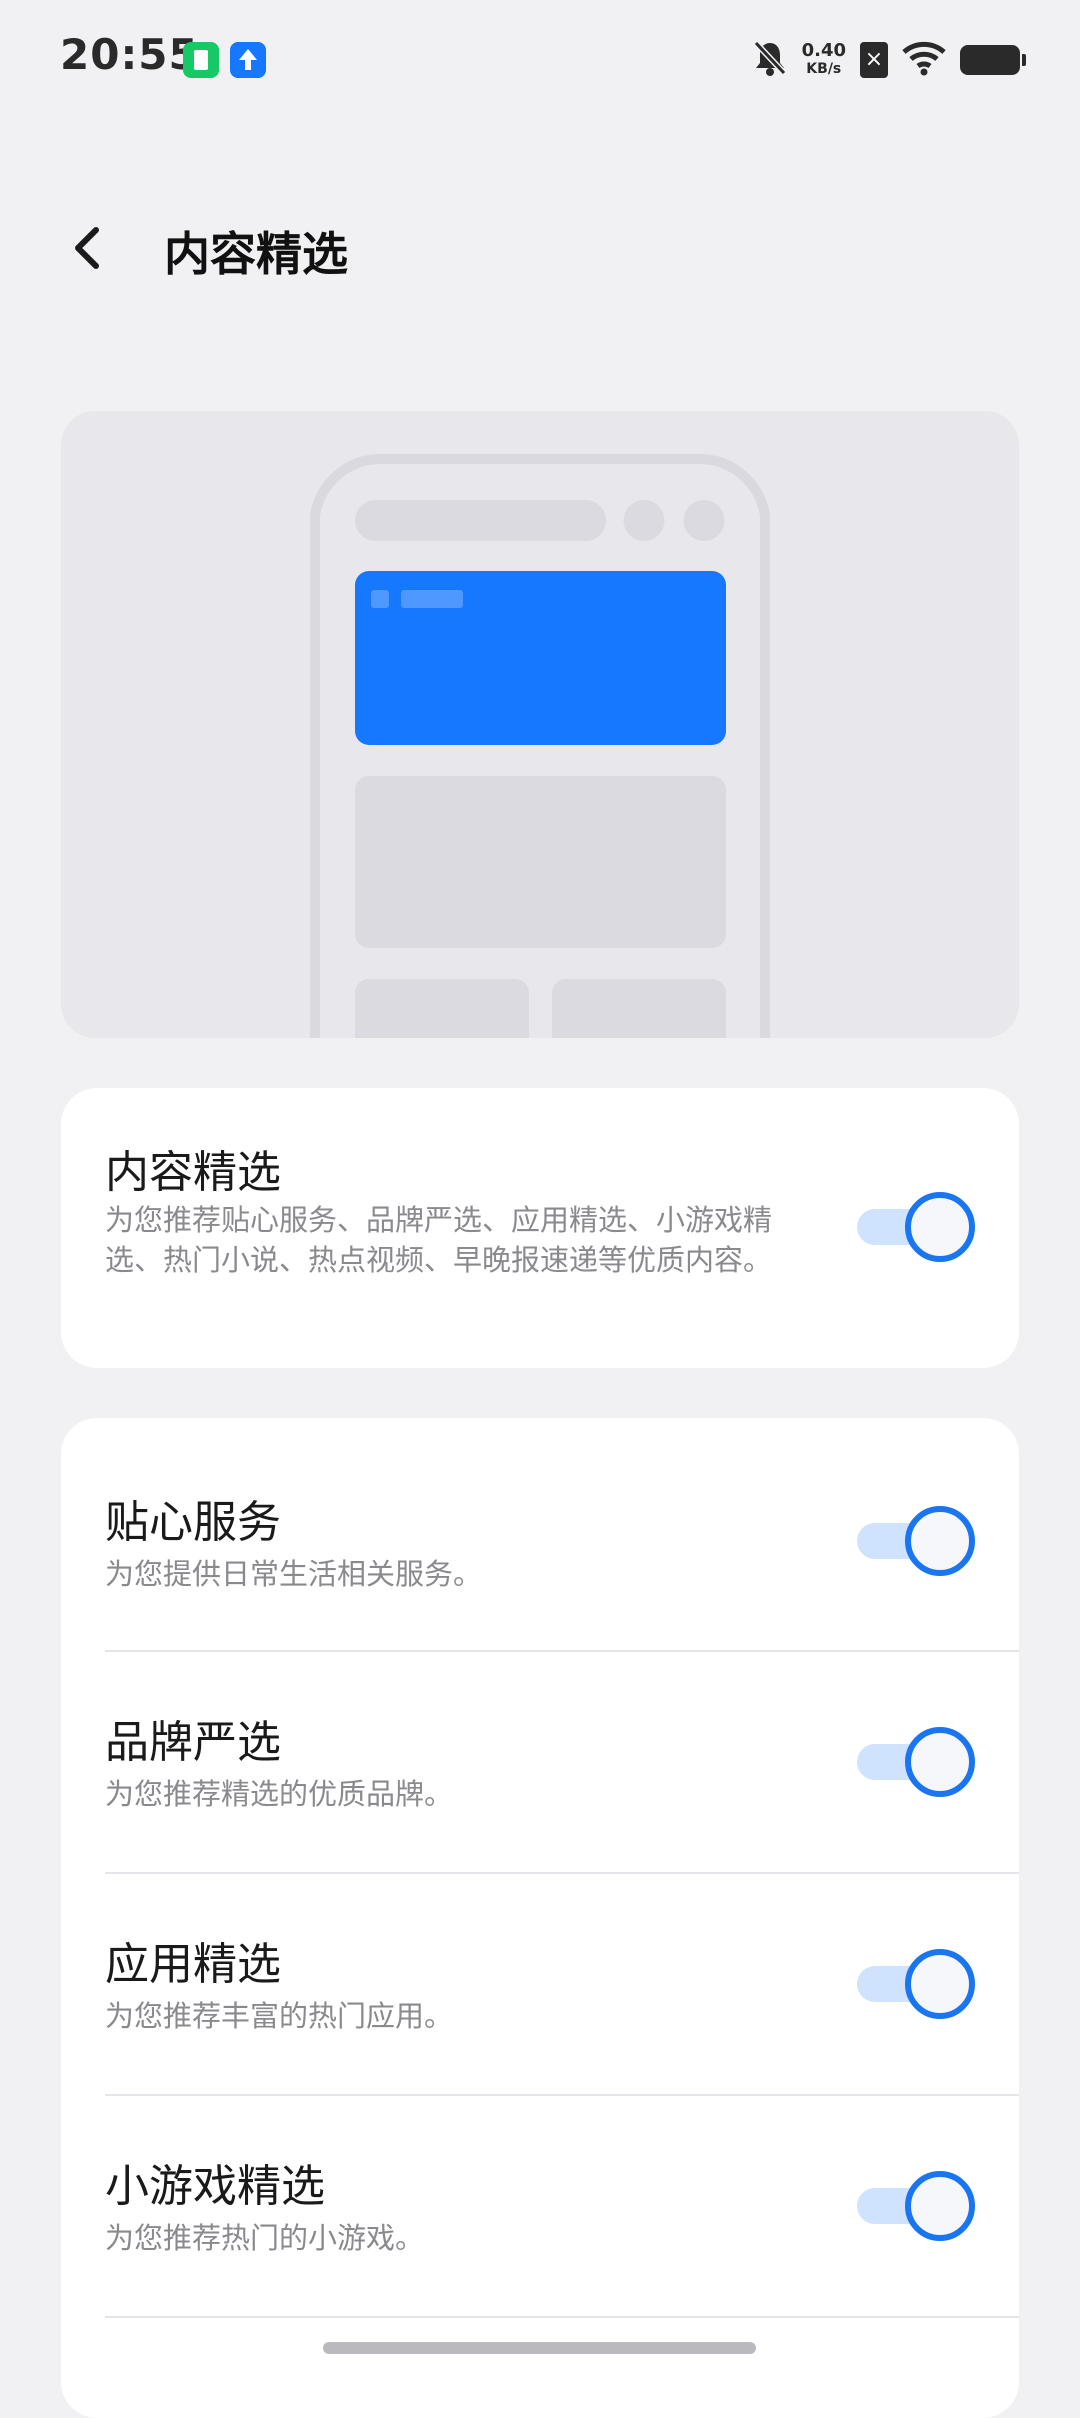  What do you see at coordinates (256, 254) in the screenshot?
I see `page-title: 内容精选` at bounding box center [256, 254].